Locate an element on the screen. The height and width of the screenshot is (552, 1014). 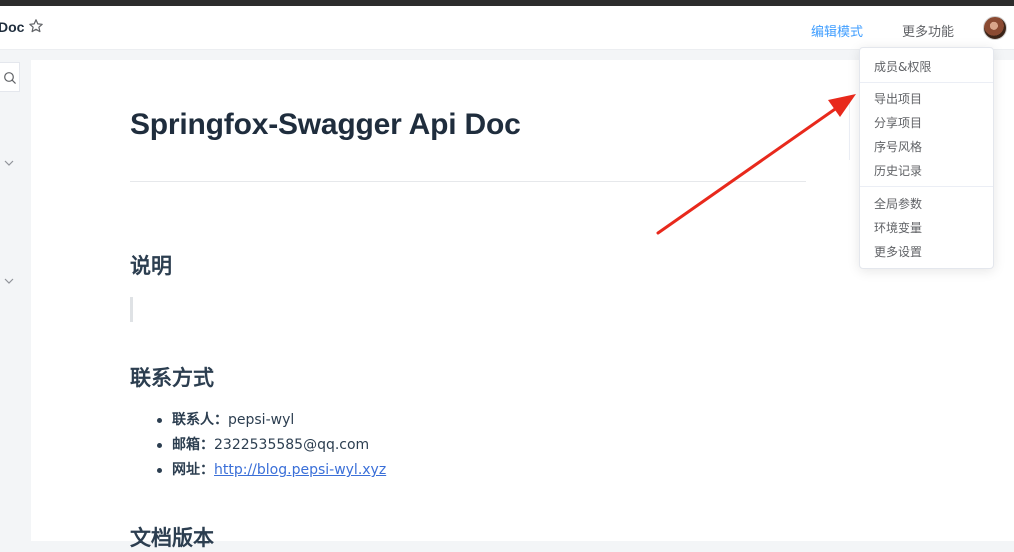
avatar is located at coordinates (995, 28).